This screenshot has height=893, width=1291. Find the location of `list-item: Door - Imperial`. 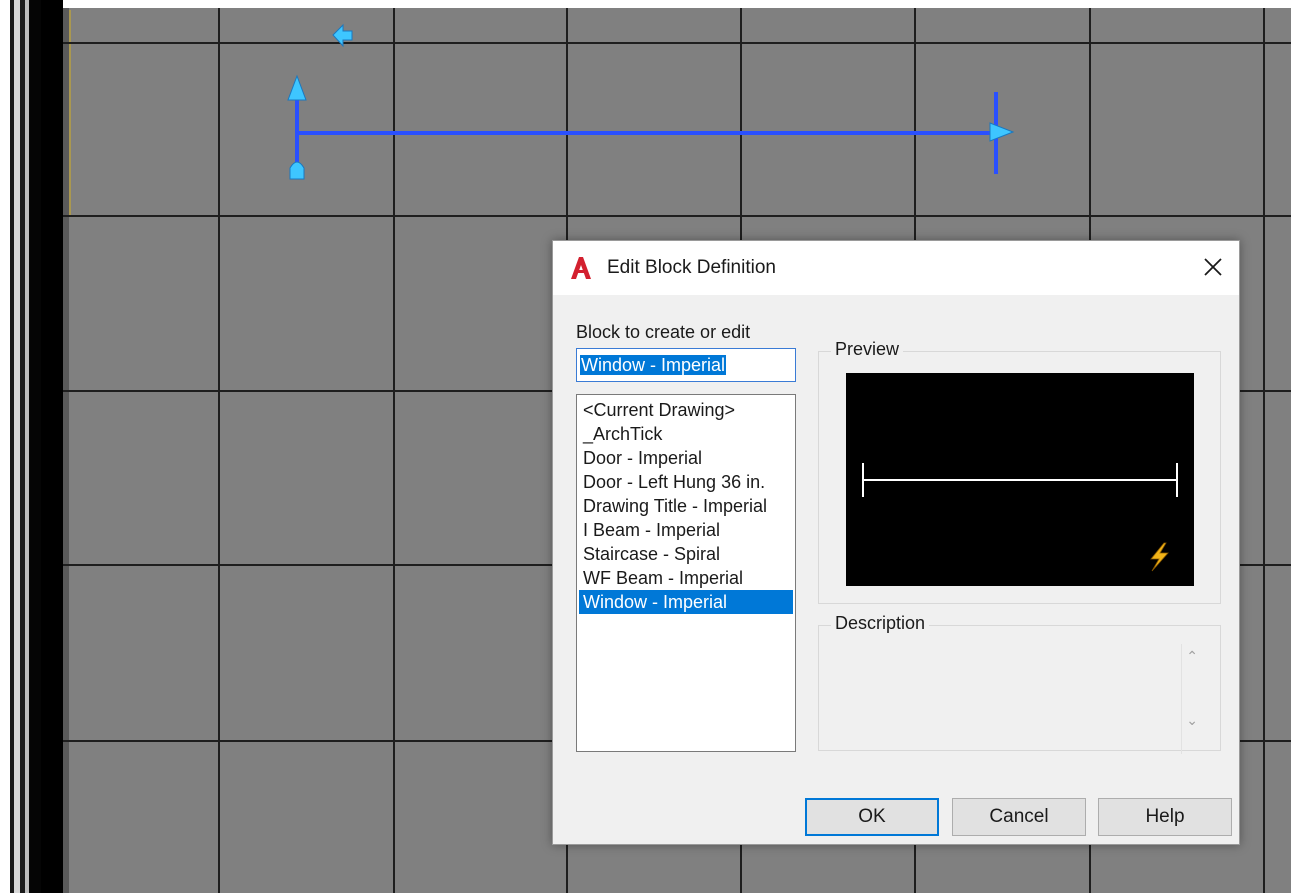

list-item: Door - Imperial is located at coordinates (686, 458).